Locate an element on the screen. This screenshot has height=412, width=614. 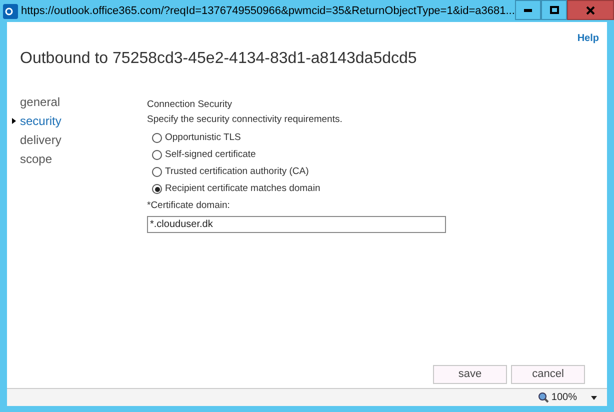
maximize-icon is located at coordinates (554, 10).